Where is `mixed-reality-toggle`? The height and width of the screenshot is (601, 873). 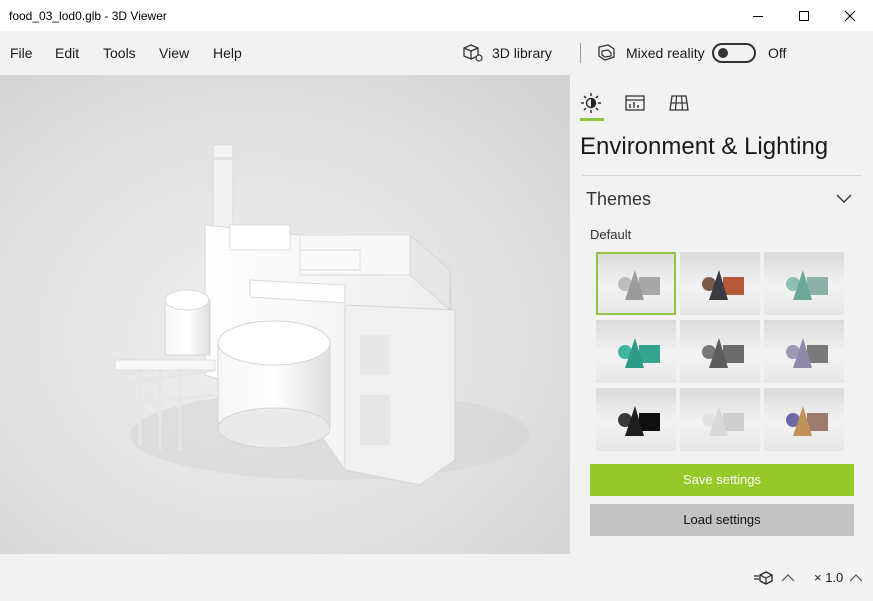 mixed-reality-toggle is located at coordinates (734, 53).